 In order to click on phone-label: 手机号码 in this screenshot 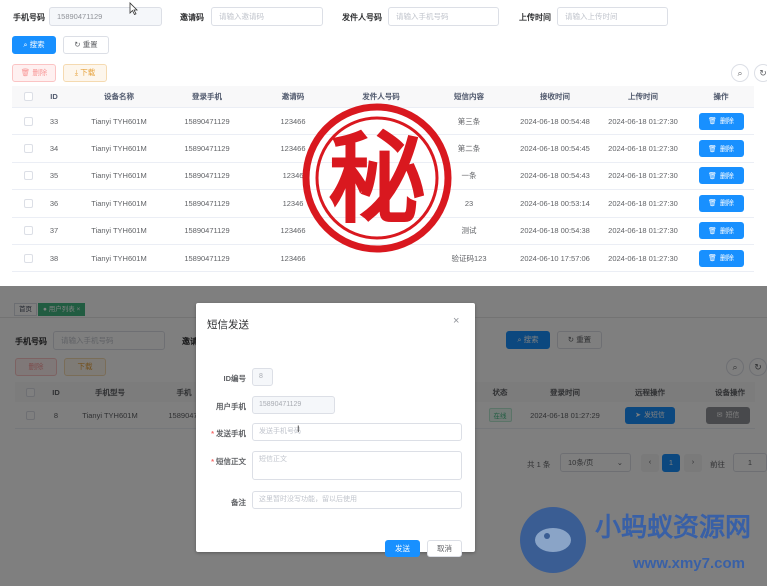, I will do `click(29, 17)`.